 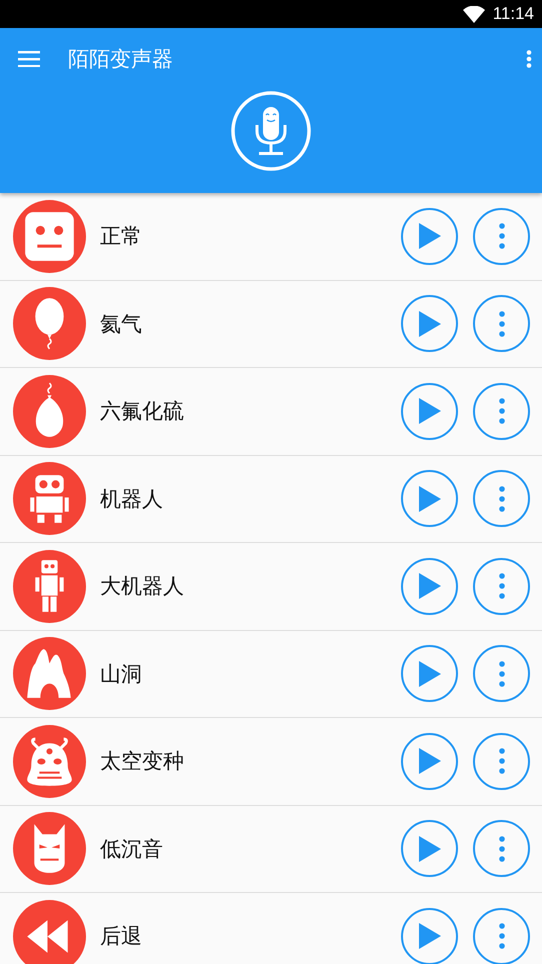 What do you see at coordinates (132, 499) in the screenshot?
I see `effect-name: 机器人` at bounding box center [132, 499].